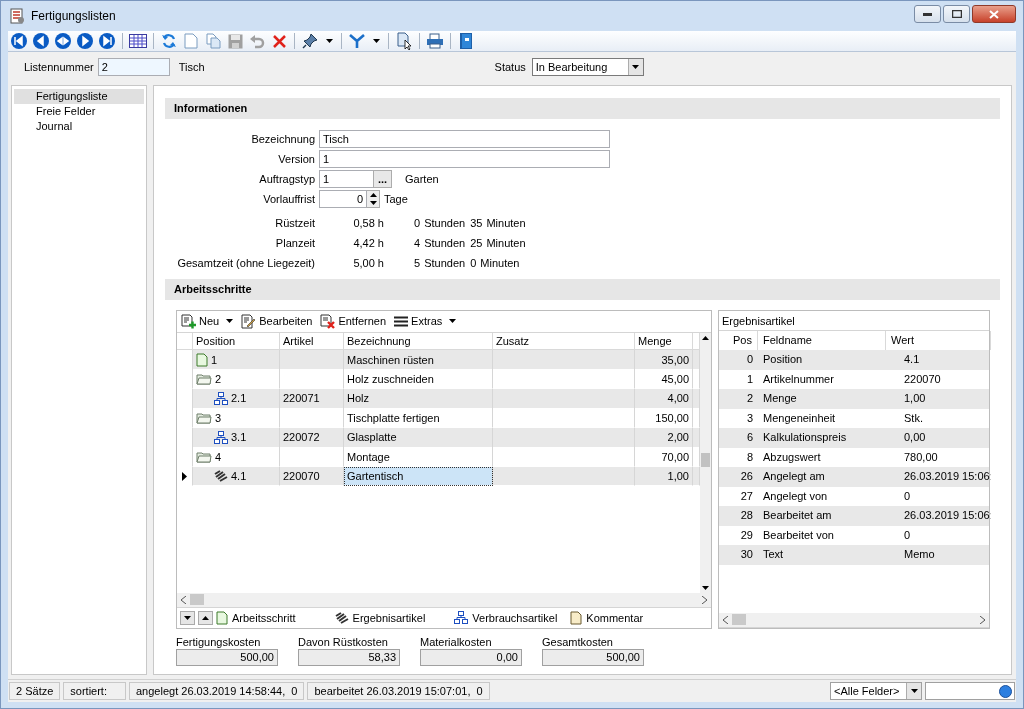 This screenshot has height=709, width=1024. I want to click on time-label: Gesamtzeit (ohne Liegezeit), so click(245, 263).